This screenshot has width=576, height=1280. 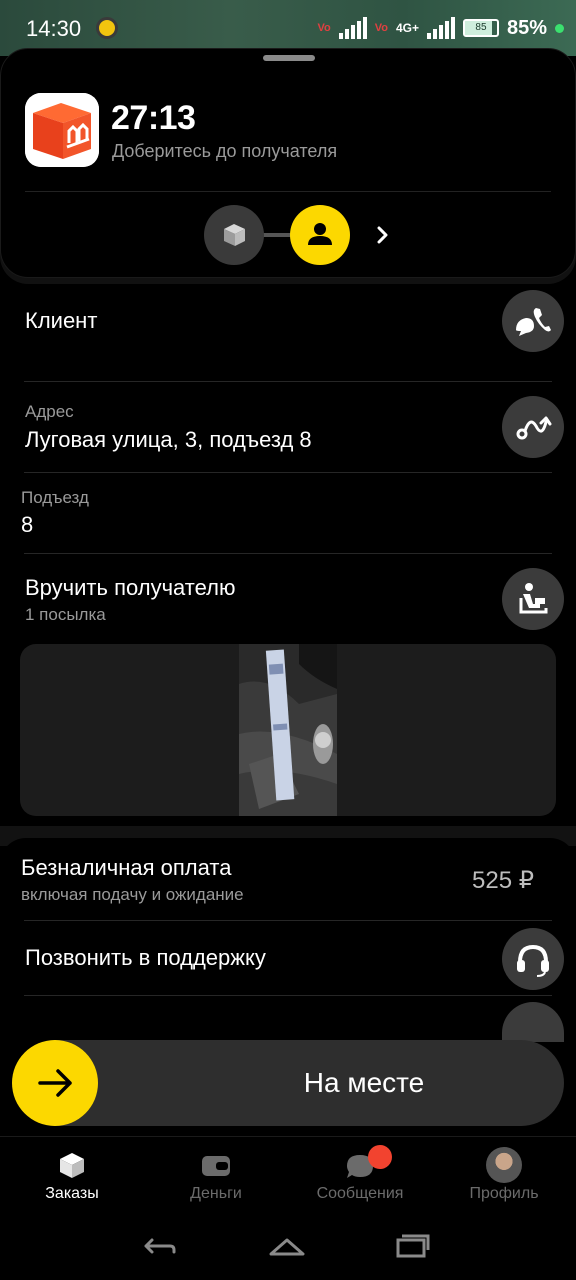 I want to click on package-icon, so click(x=234, y=235).